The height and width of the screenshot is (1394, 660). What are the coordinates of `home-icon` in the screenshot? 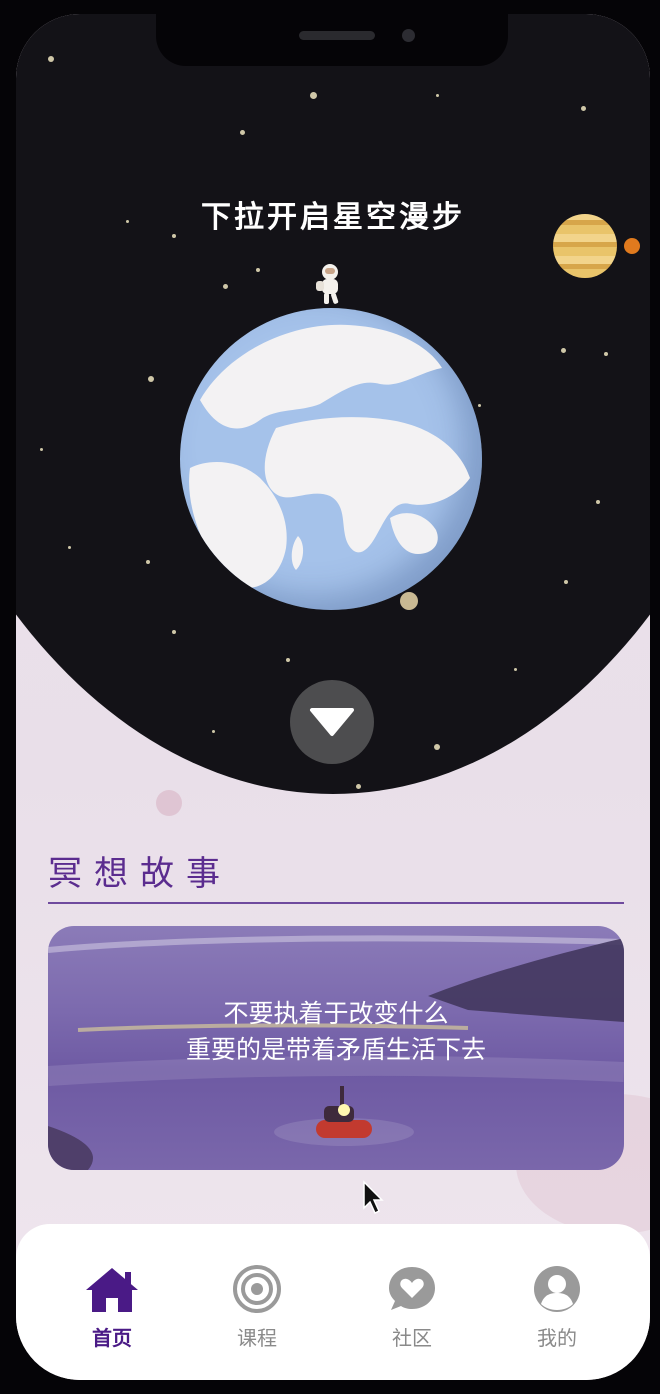 It's located at (112, 1290).